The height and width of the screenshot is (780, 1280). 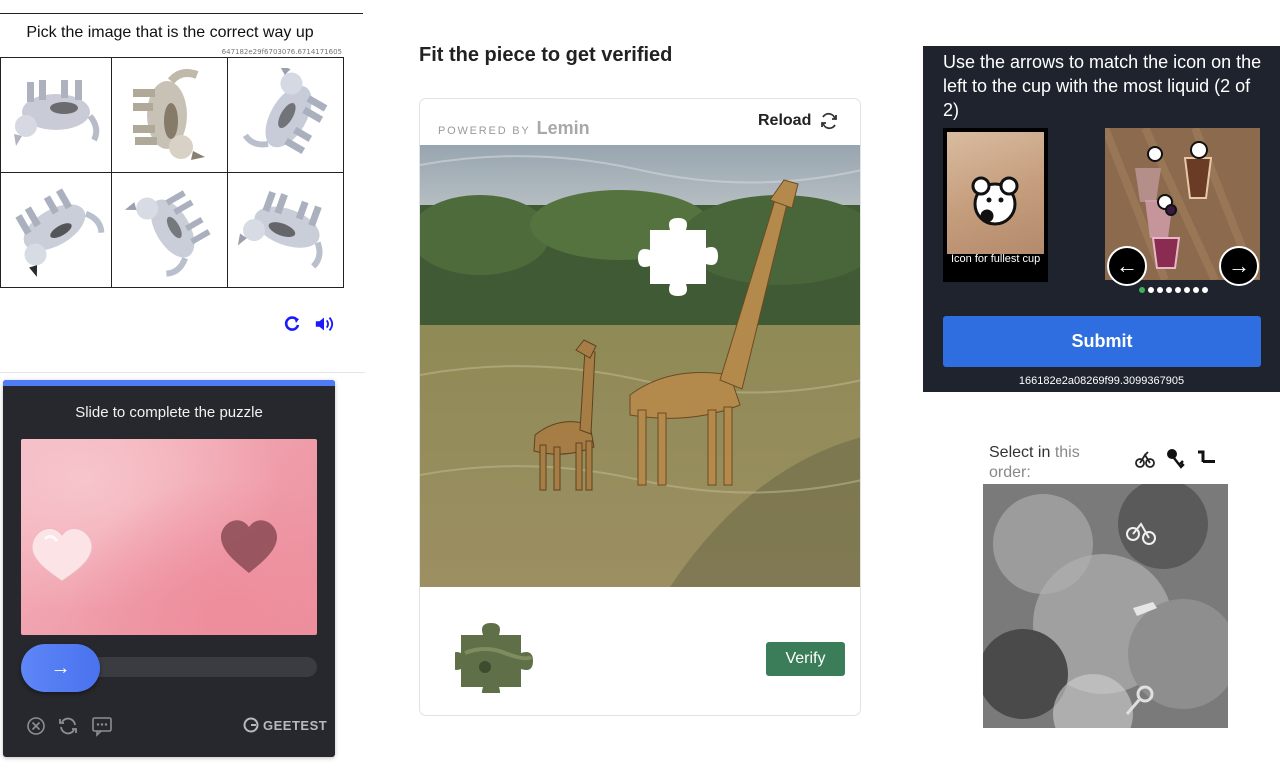 What do you see at coordinates (1020, 452) in the screenshot?
I see `prompt-main: Select in` at bounding box center [1020, 452].